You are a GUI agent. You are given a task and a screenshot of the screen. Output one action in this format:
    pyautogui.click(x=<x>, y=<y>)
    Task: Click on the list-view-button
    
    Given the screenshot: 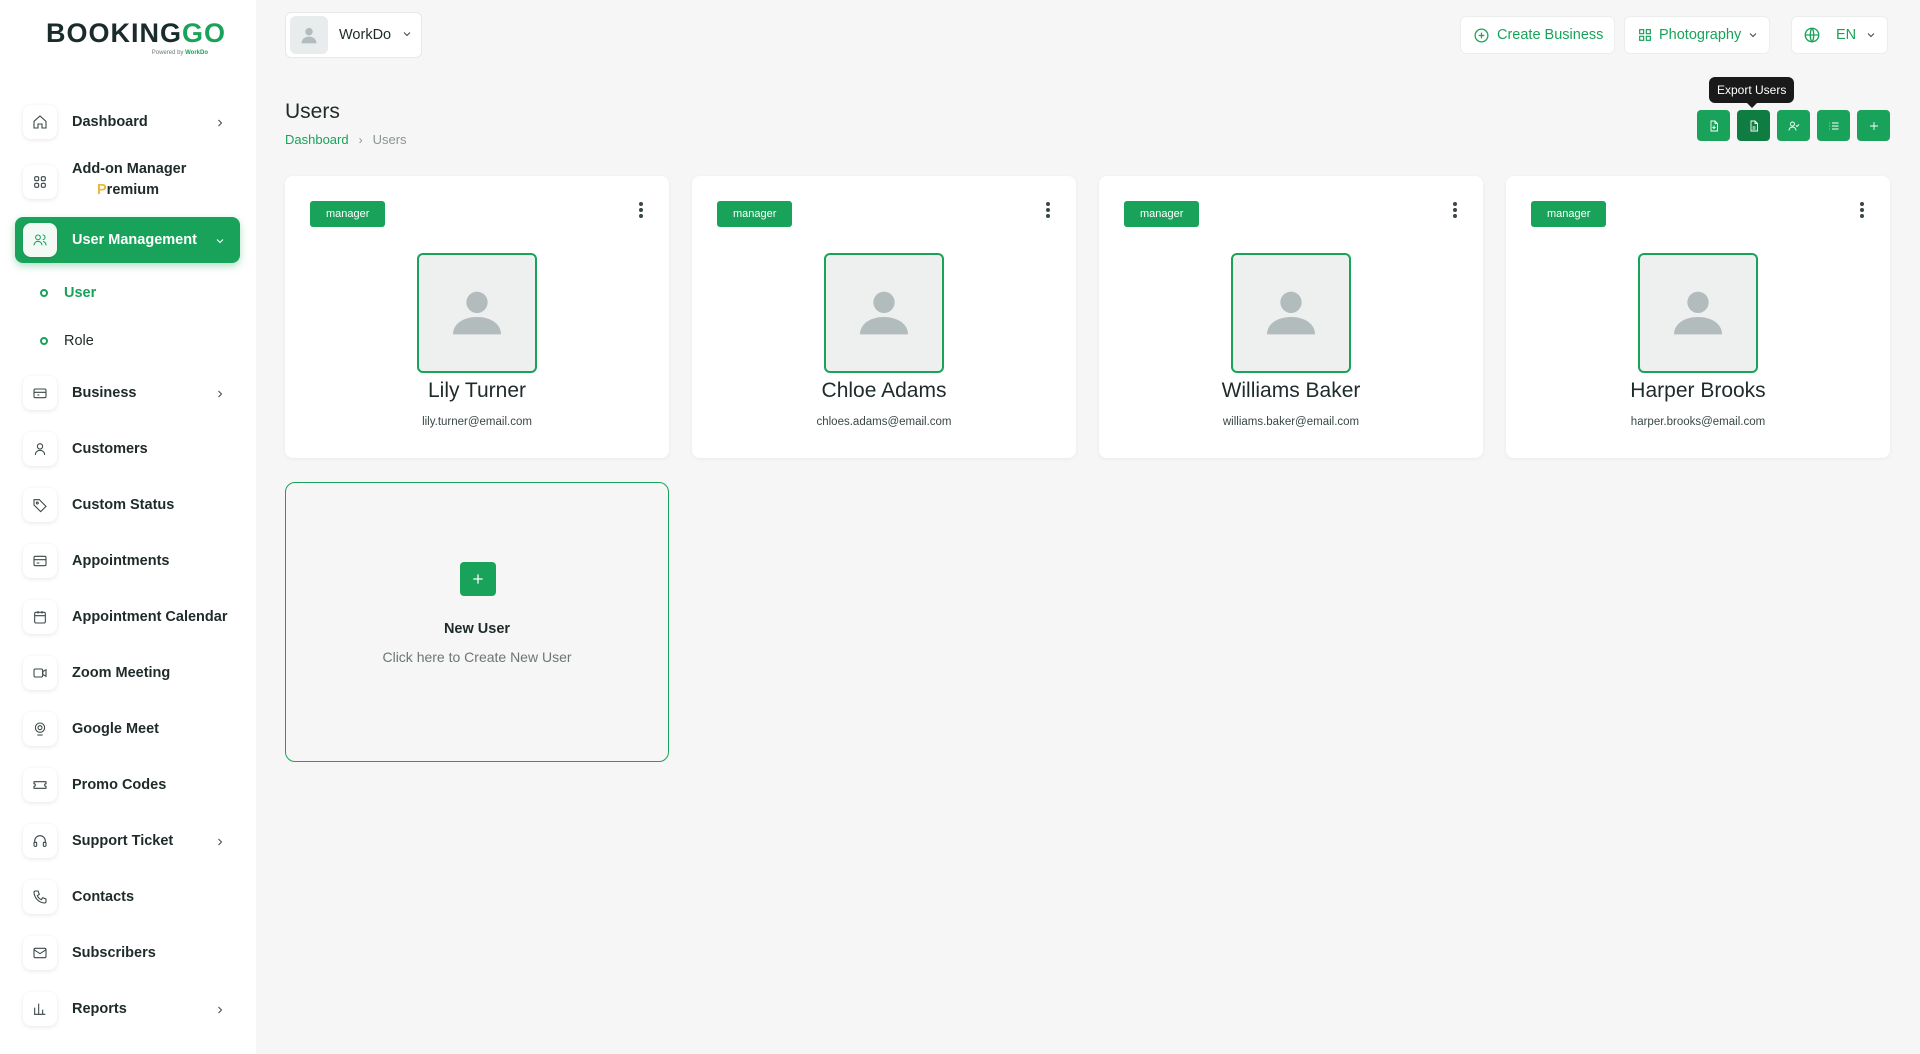 What is the action you would take?
    pyautogui.click(x=1833, y=125)
    